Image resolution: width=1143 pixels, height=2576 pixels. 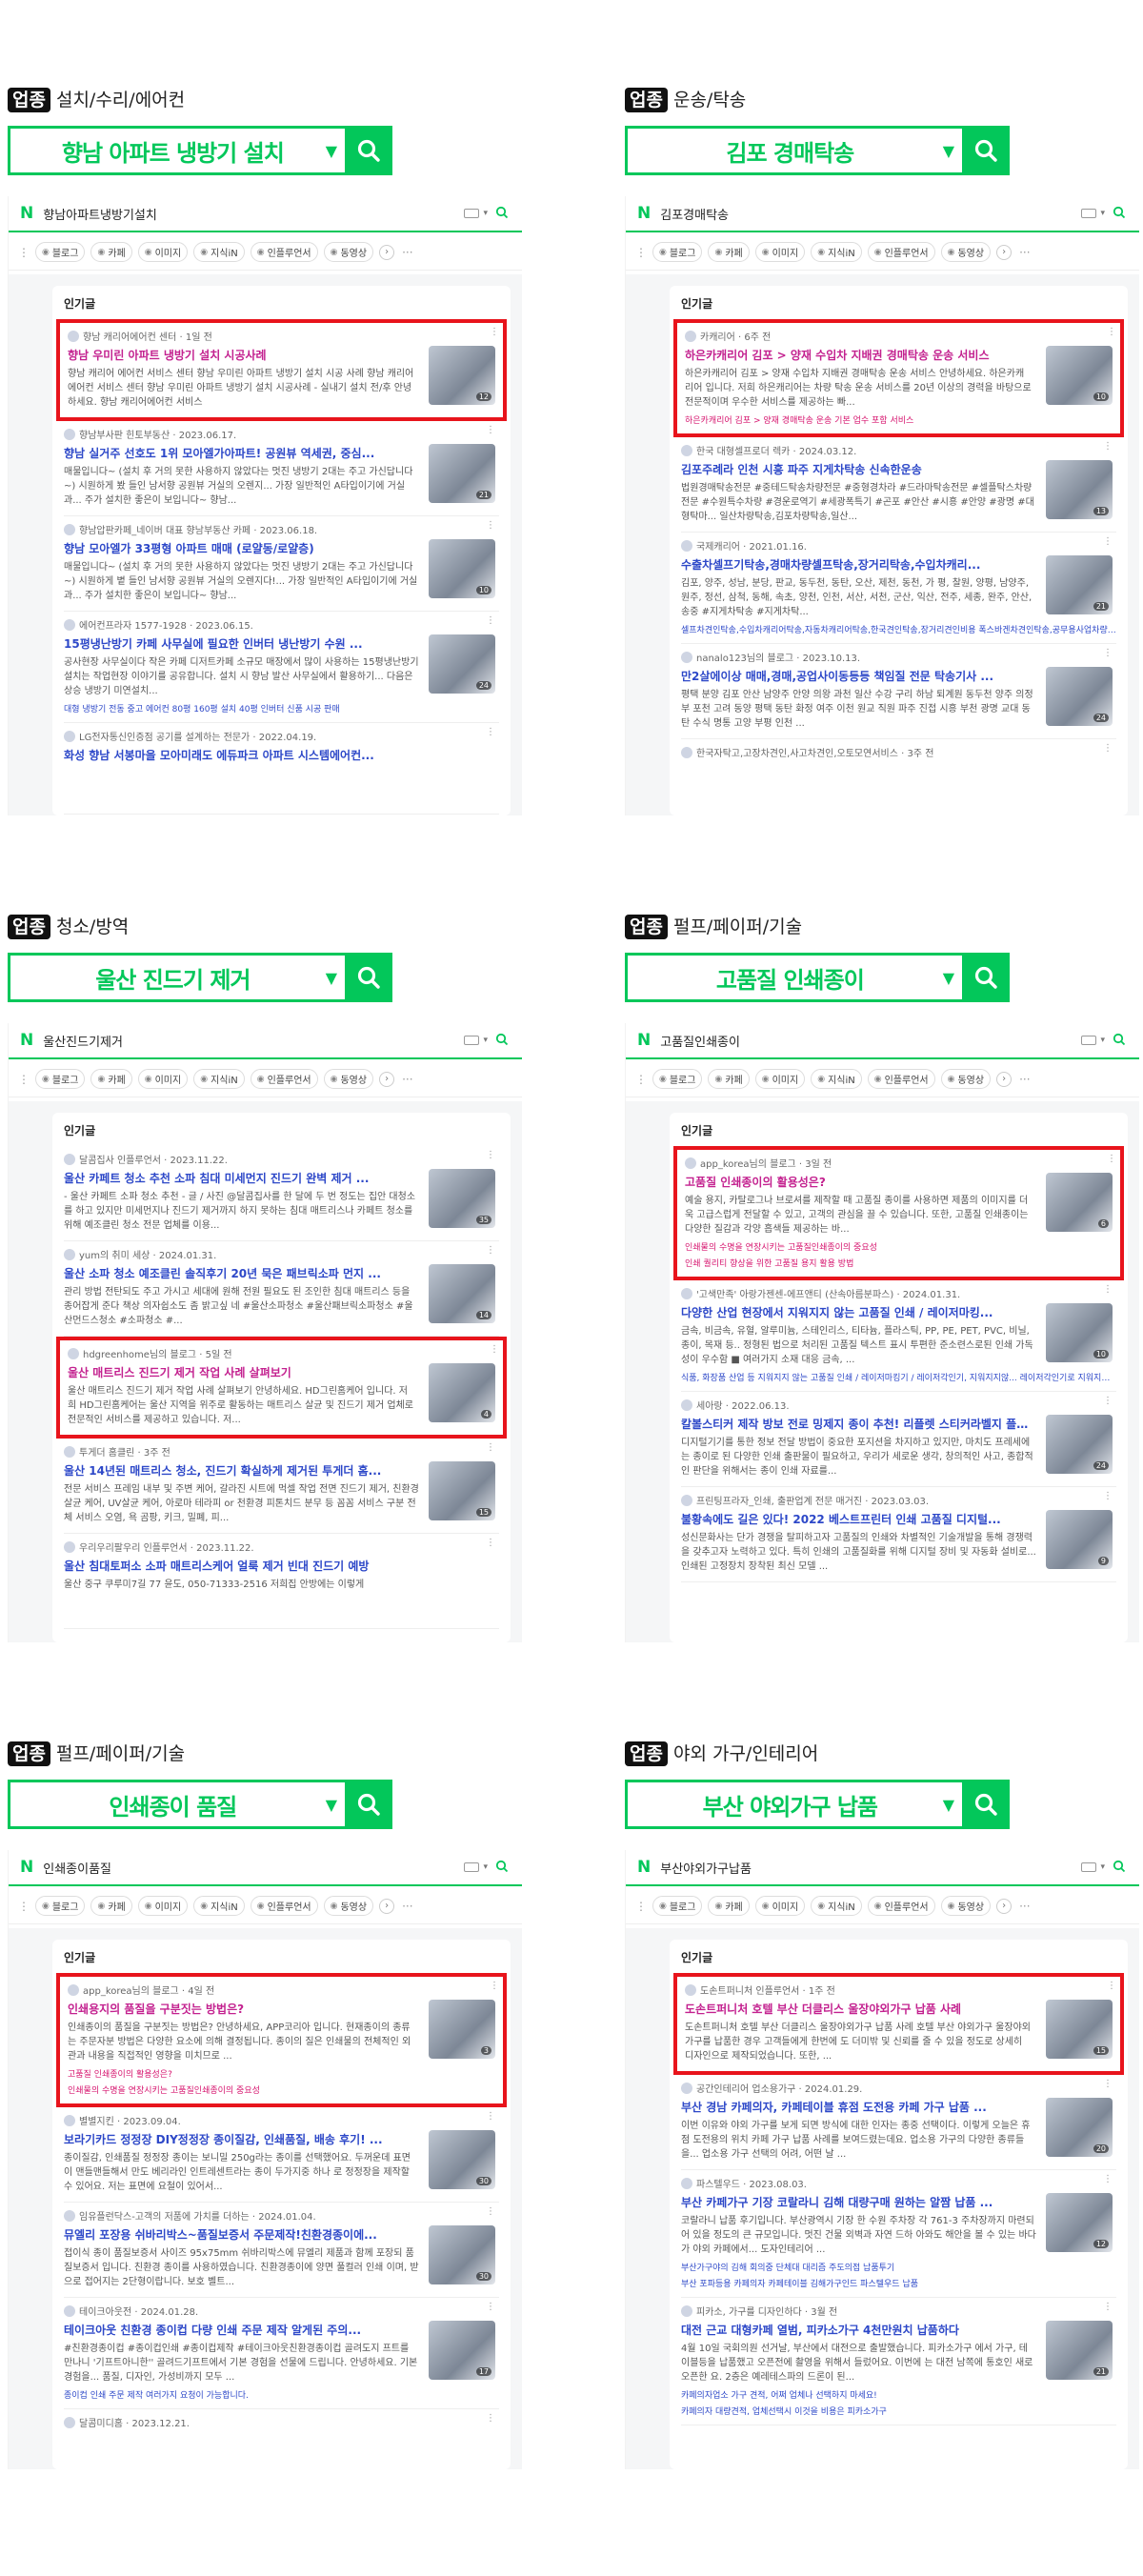 I want to click on result-thumbnail: 3, so click(x=462, y=2030).